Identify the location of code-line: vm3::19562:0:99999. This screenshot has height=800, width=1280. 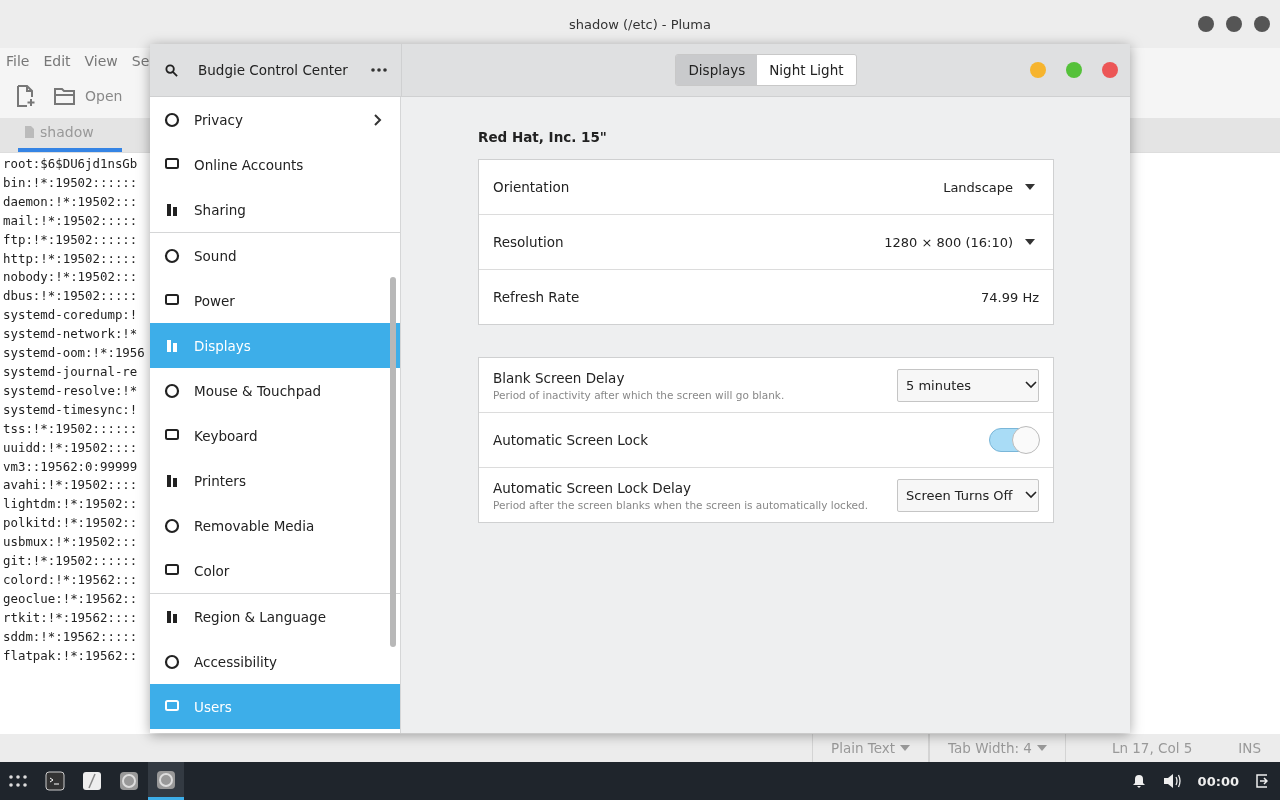
(70, 466).